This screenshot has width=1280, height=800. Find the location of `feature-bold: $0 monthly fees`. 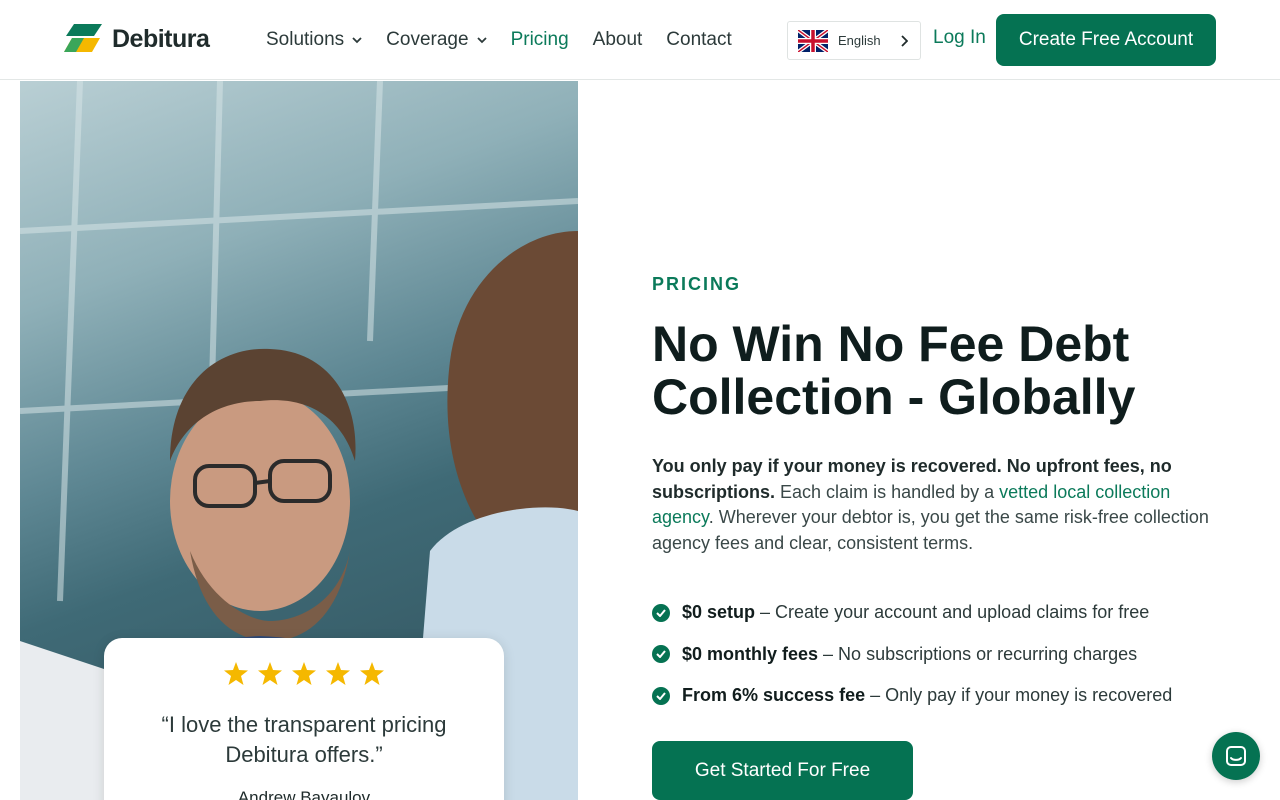

feature-bold: $0 monthly fees is located at coordinates (750, 653).